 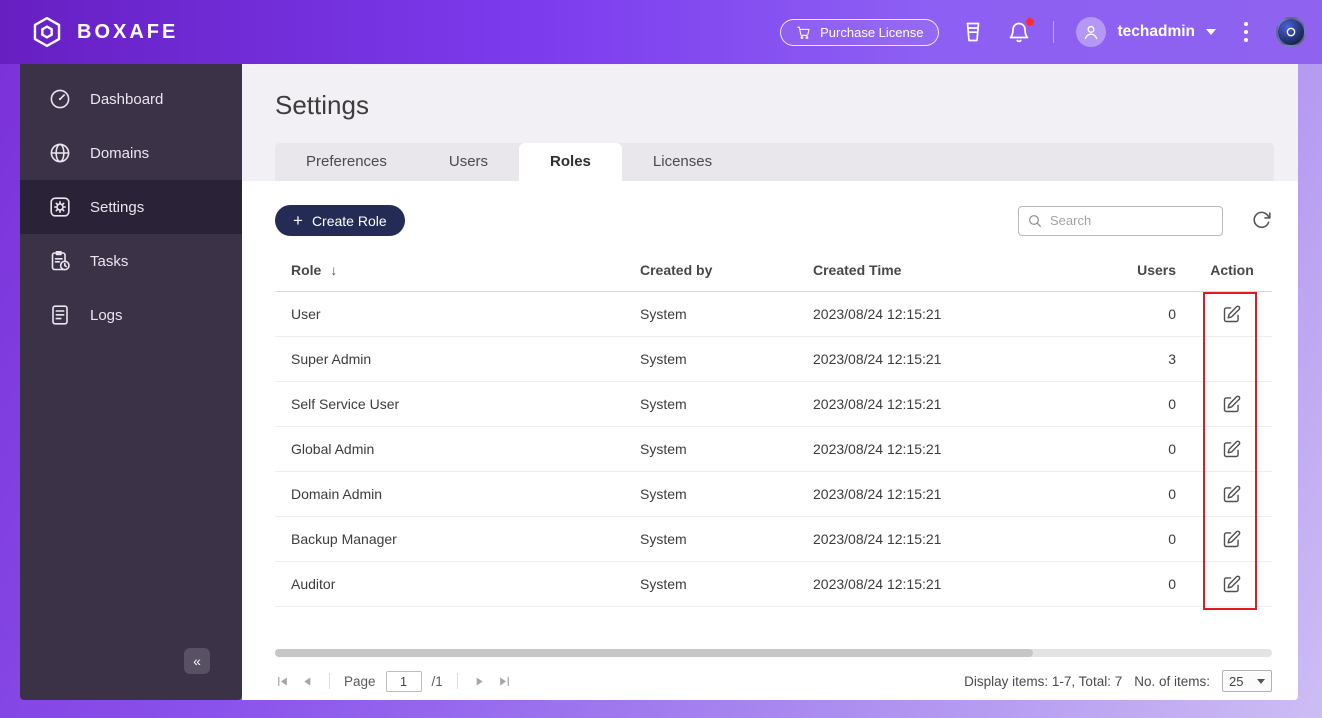 I want to click on sidebar-collapse-button: «, so click(x=197, y=661).